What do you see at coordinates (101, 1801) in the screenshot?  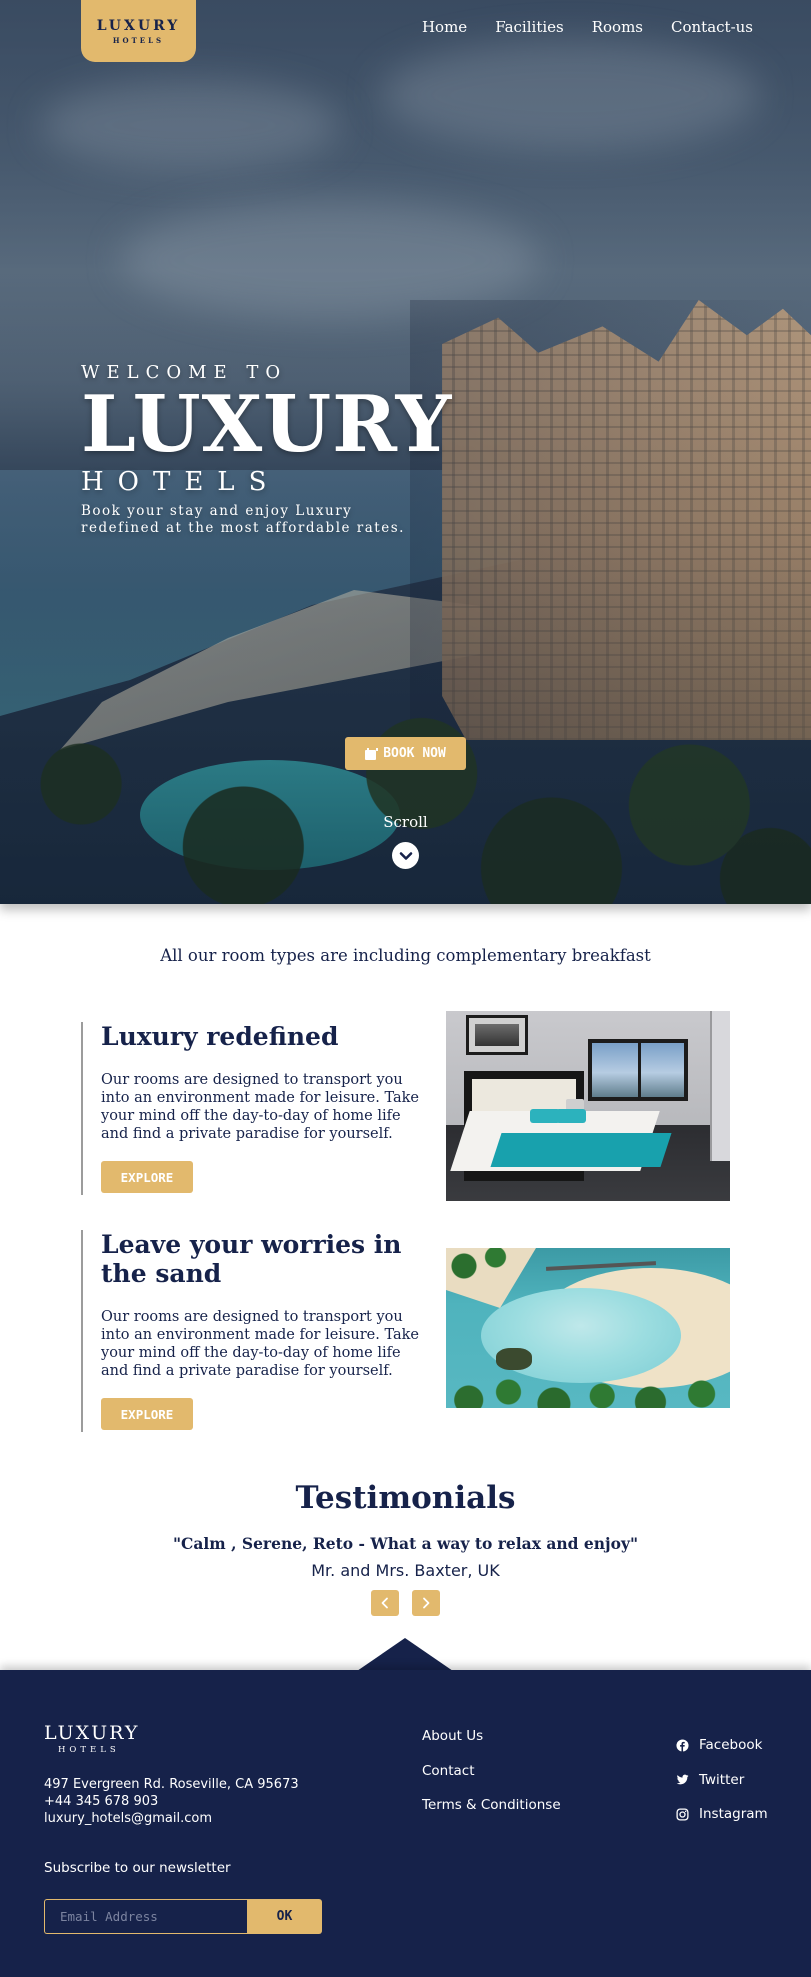 I see `footer-phone: +44 345 678 903` at bounding box center [101, 1801].